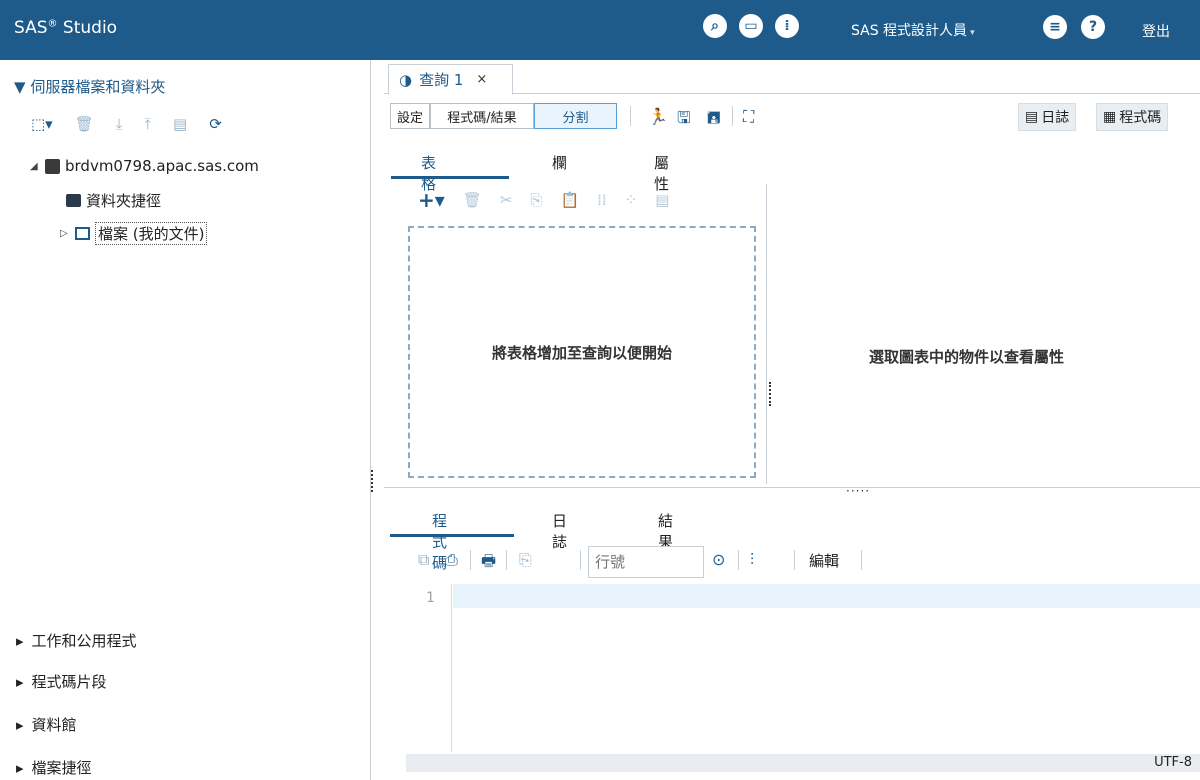  What do you see at coordinates (34, 166) in the screenshot?
I see `collapse-triangle-icon: ◢` at bounding box center [34, 166].